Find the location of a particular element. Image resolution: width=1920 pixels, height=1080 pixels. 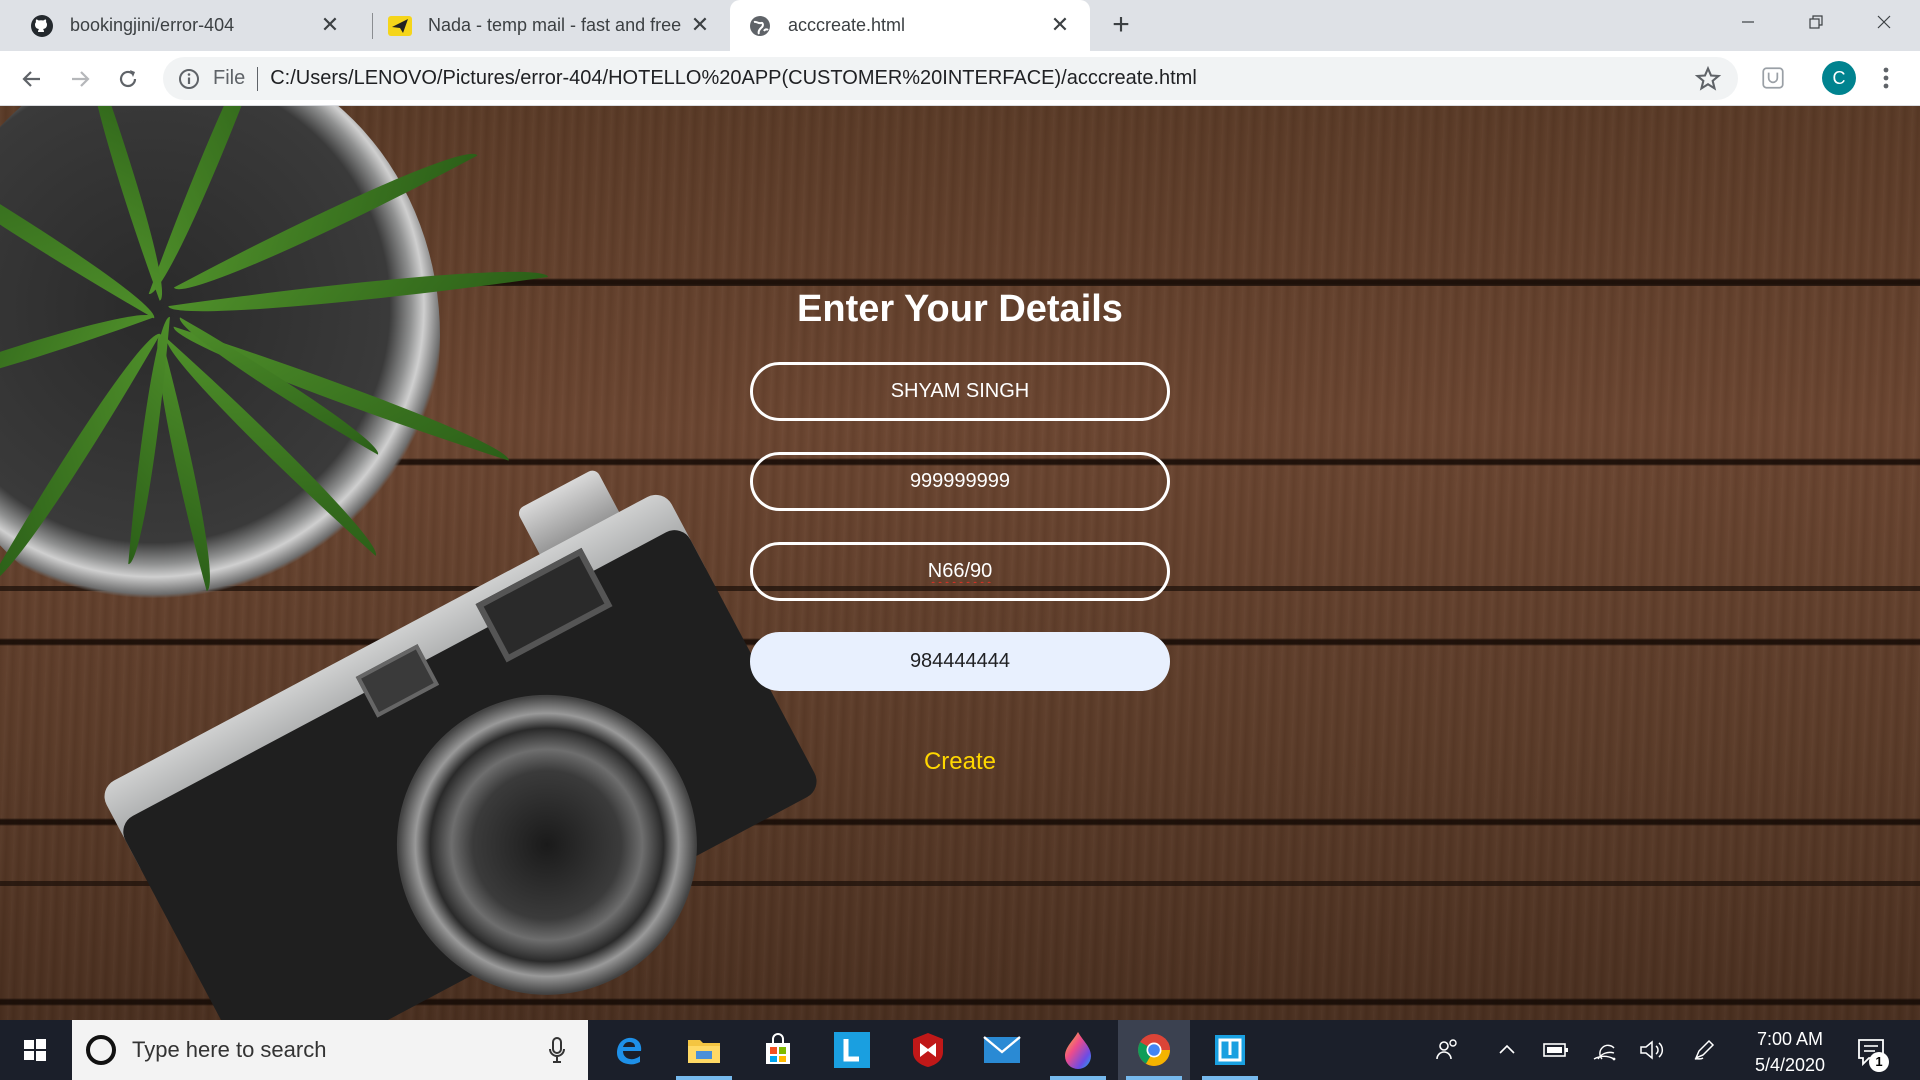

back-arrow-icon is located at coordinates (31, 79).